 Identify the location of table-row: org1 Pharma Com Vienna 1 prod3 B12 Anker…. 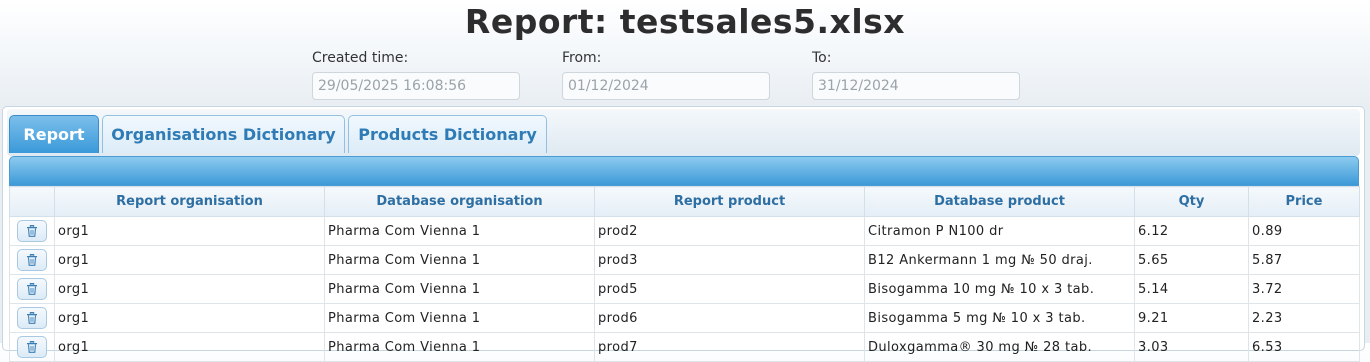
(684, 260).